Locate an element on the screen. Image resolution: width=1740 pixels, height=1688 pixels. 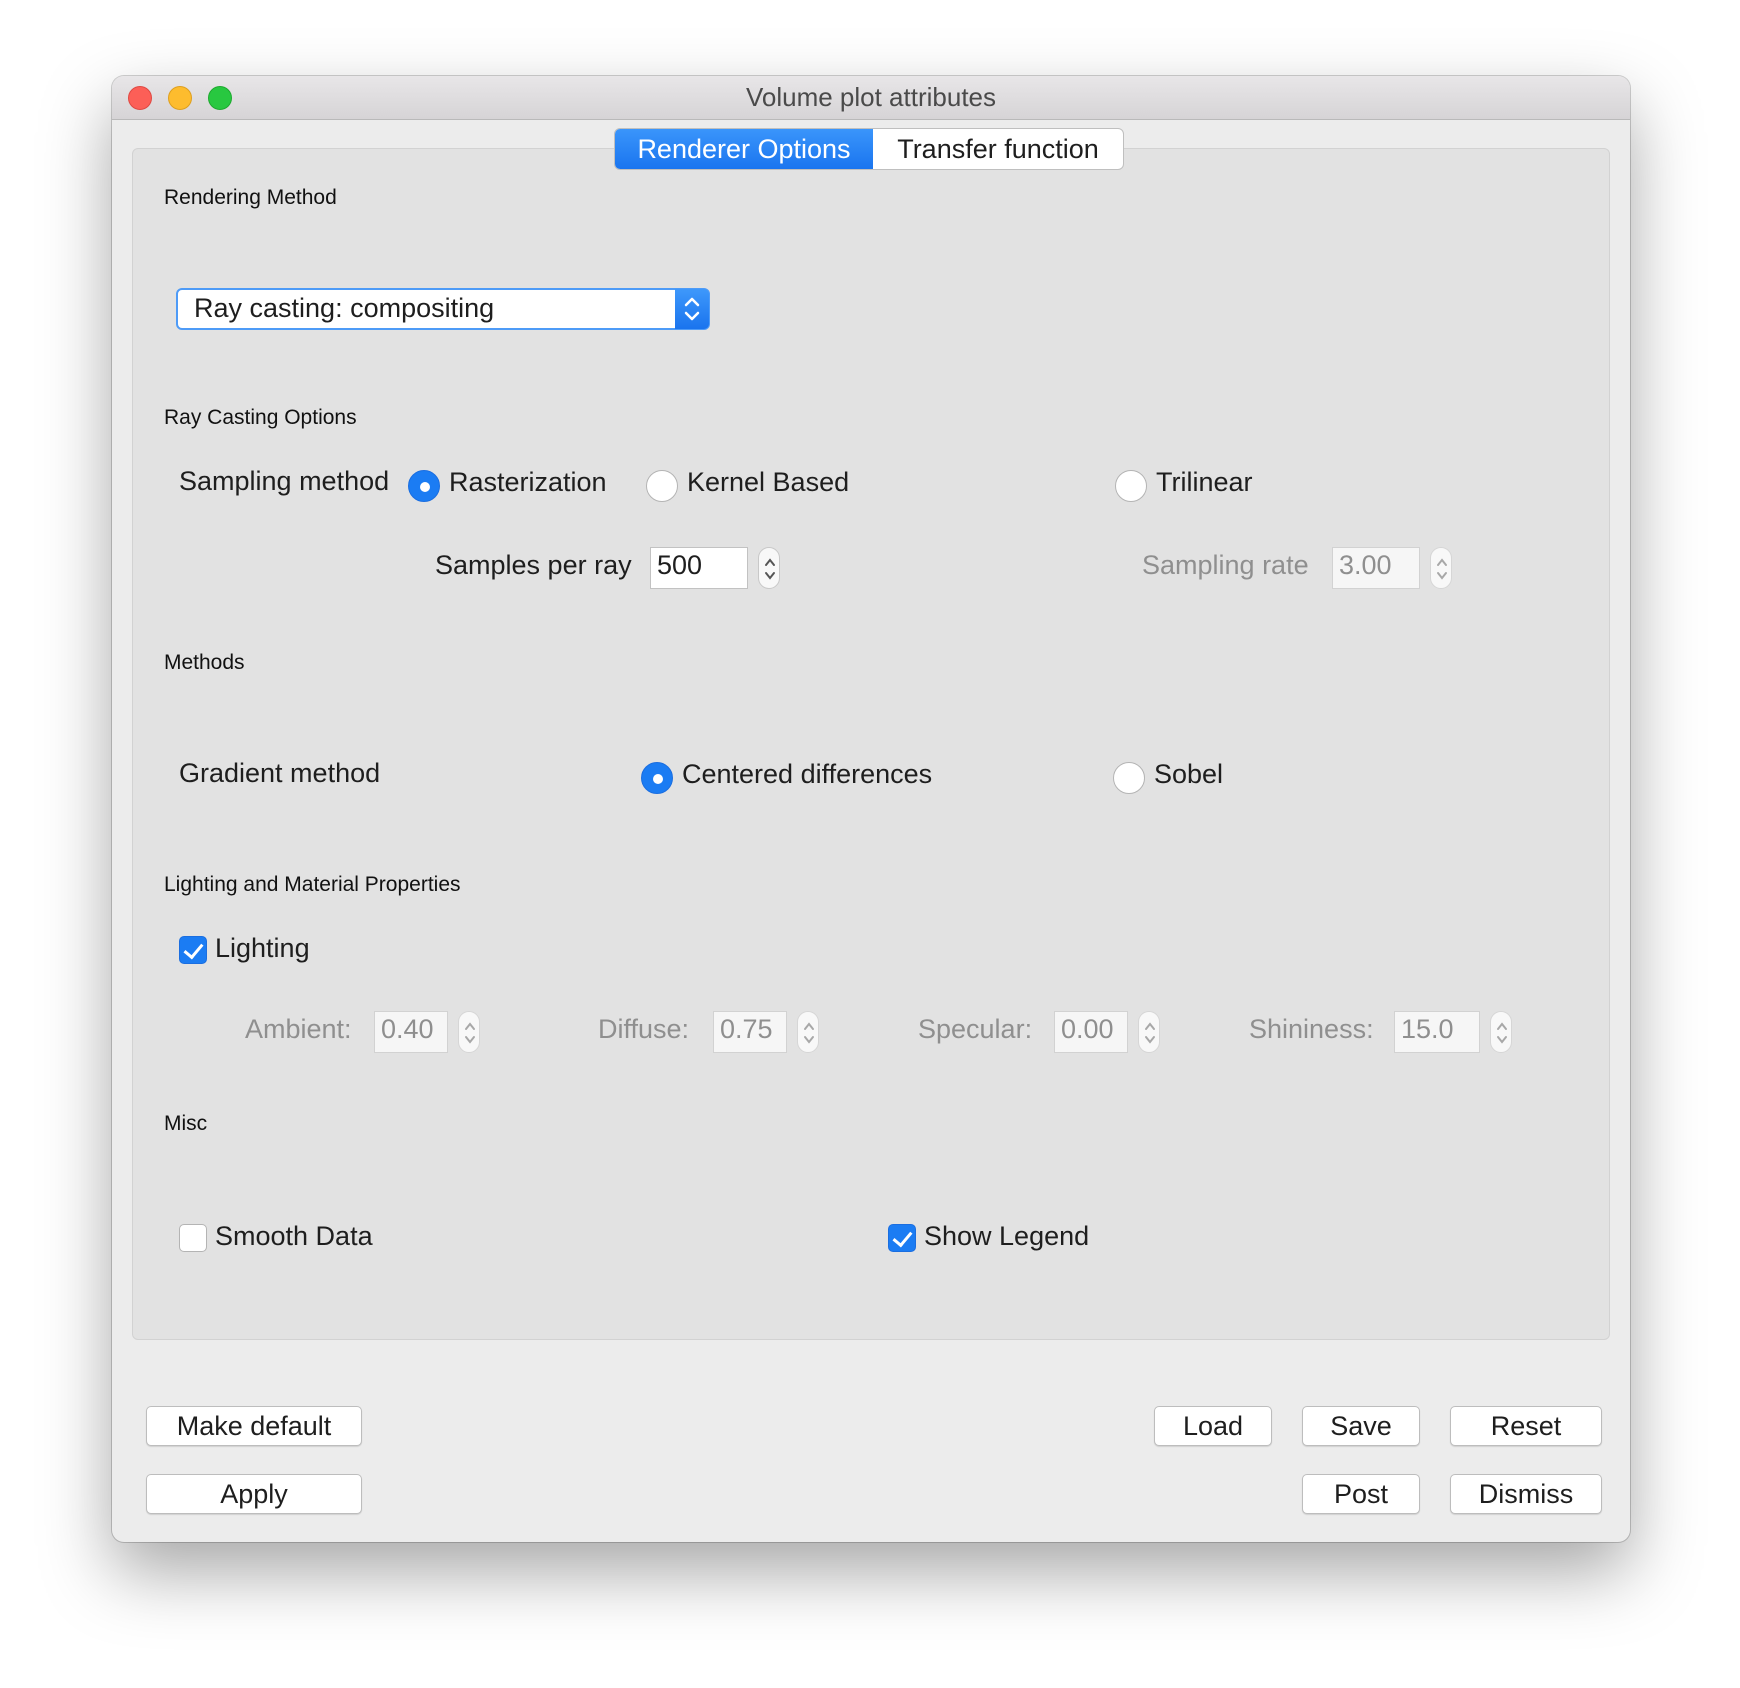
gradient-method-label: Gradient method is located at coordinates (280, 773).